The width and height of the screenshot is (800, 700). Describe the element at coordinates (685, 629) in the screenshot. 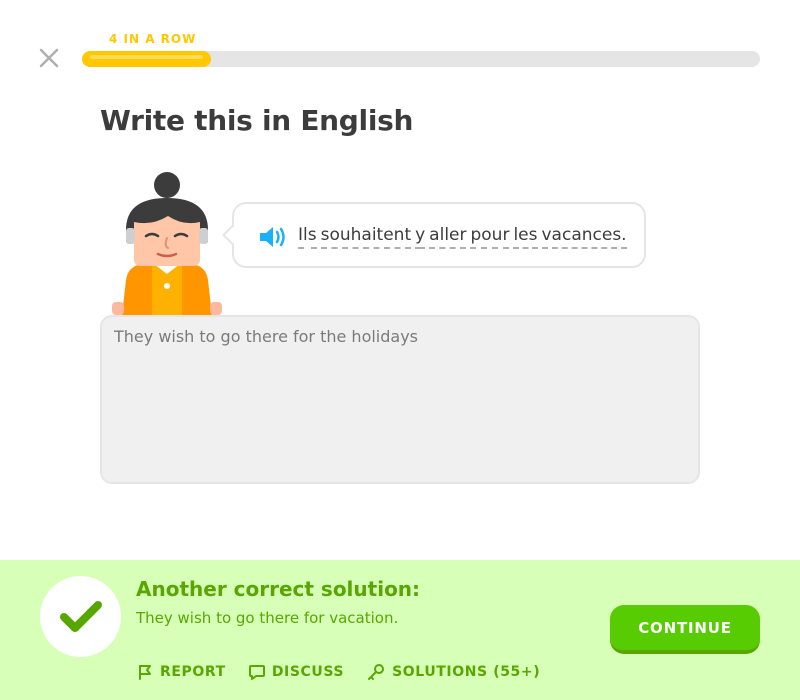

I see `continue-button: CONTINUE` at that location.